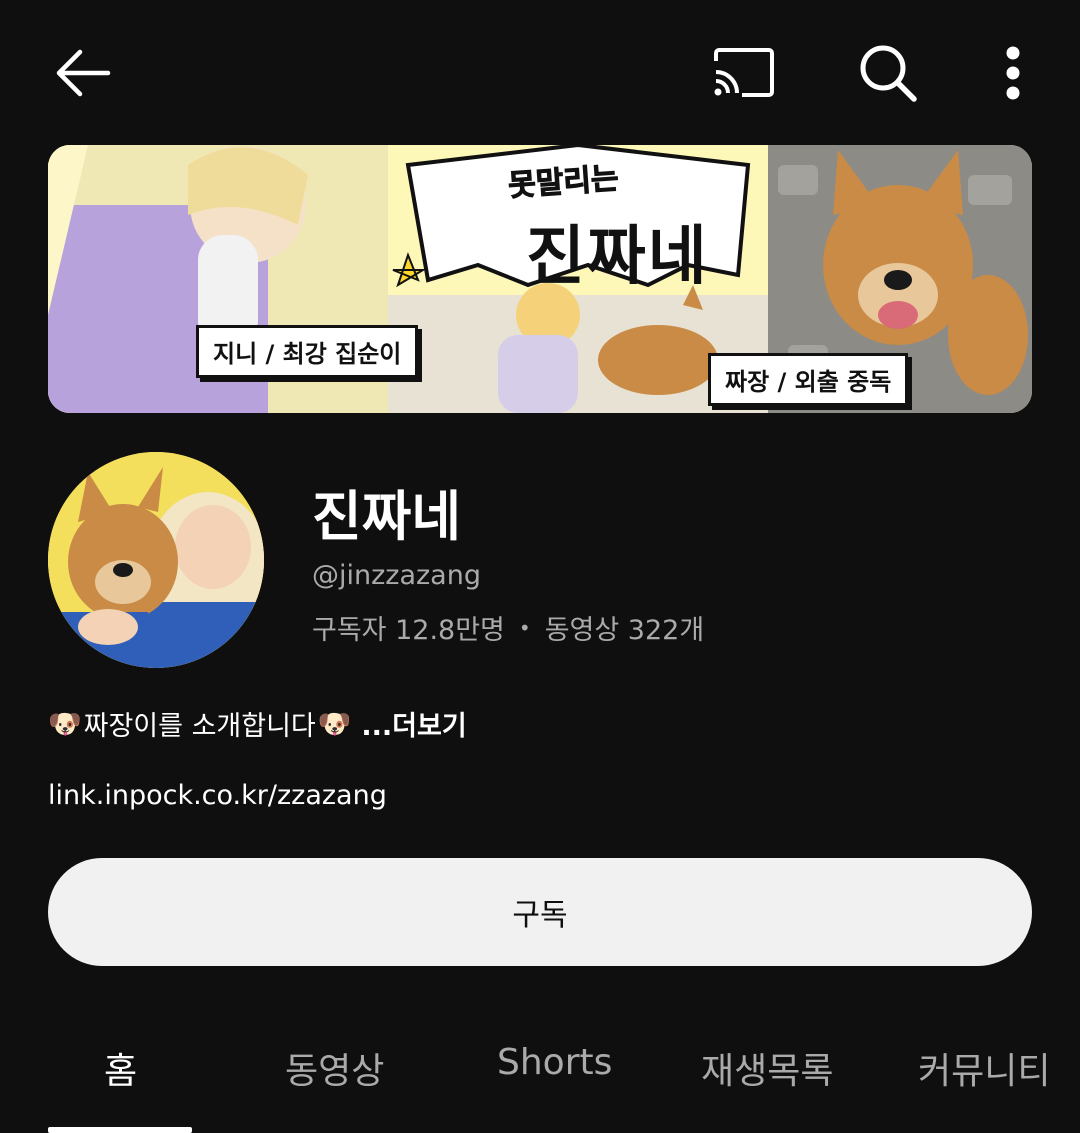 Image resolution: width=1080 pixels, height=1133 pixels. Describe the element at coordinates (217, 795) in the screenshot. I see `channel-link: link.inpock.co.kr/zzazang` at that location.